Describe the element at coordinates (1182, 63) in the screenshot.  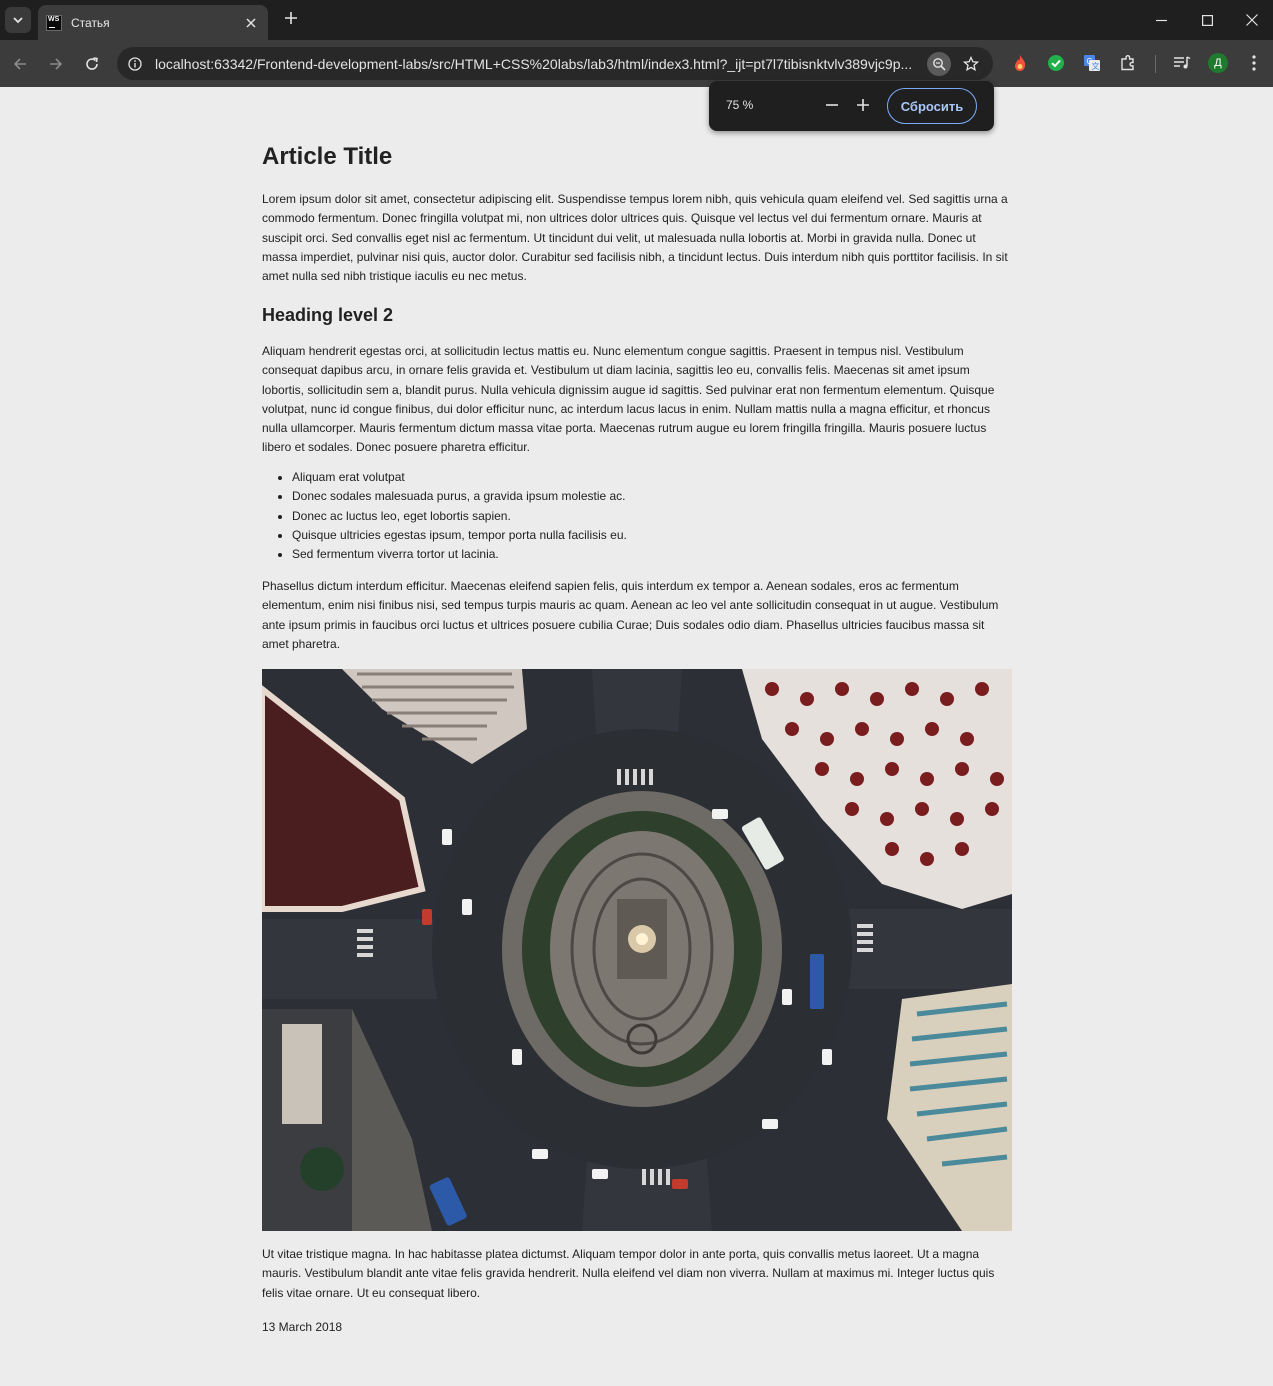
I see `media-control-icon` at that location.